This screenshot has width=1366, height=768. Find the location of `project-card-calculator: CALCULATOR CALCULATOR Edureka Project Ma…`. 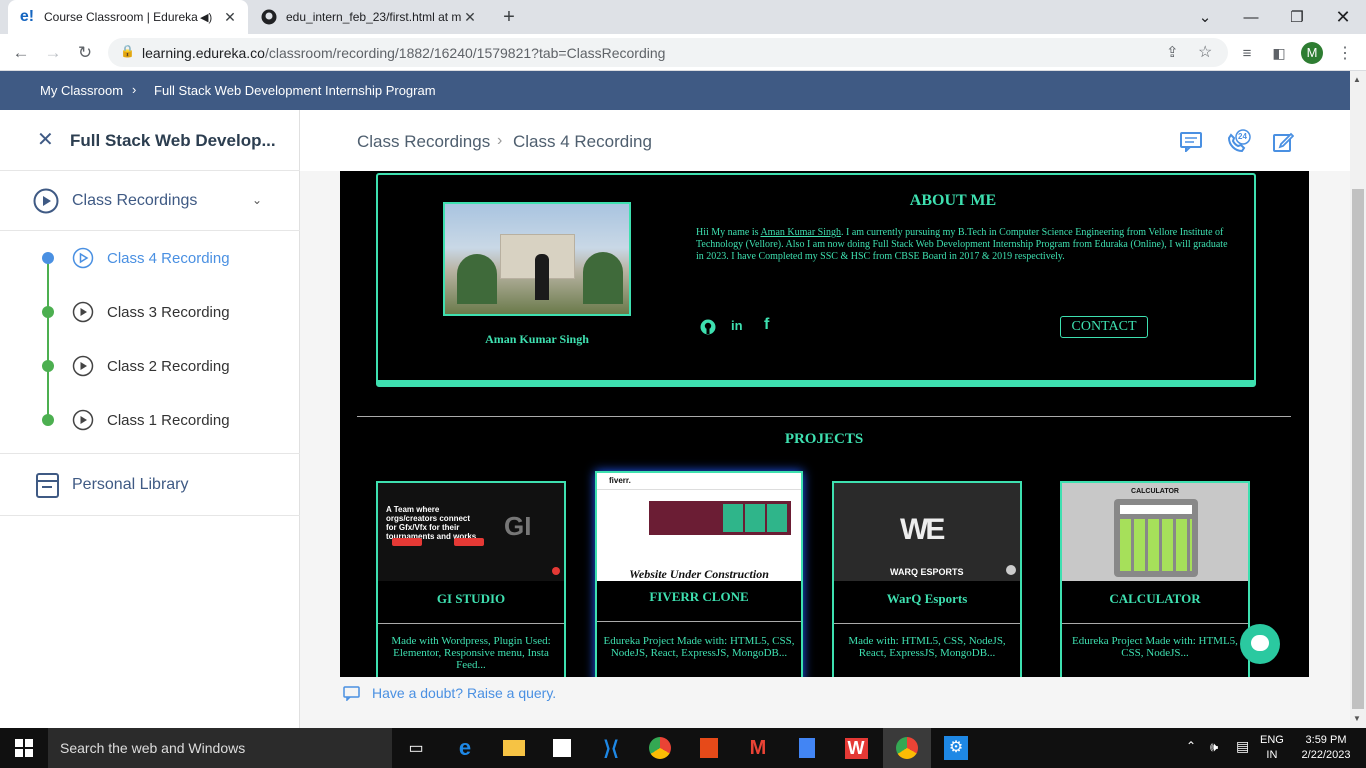

project-card-calculator: CALCULATOR CALCULATOR Edureka Project Ma… is located at coordinates (1155, 579).